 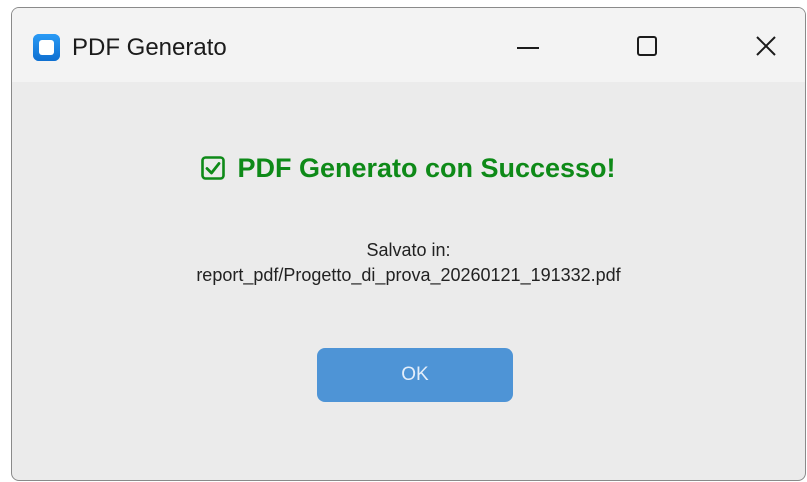 I want to click on success-message: PDF Generato con Successo!, so click(x=426, y=168).